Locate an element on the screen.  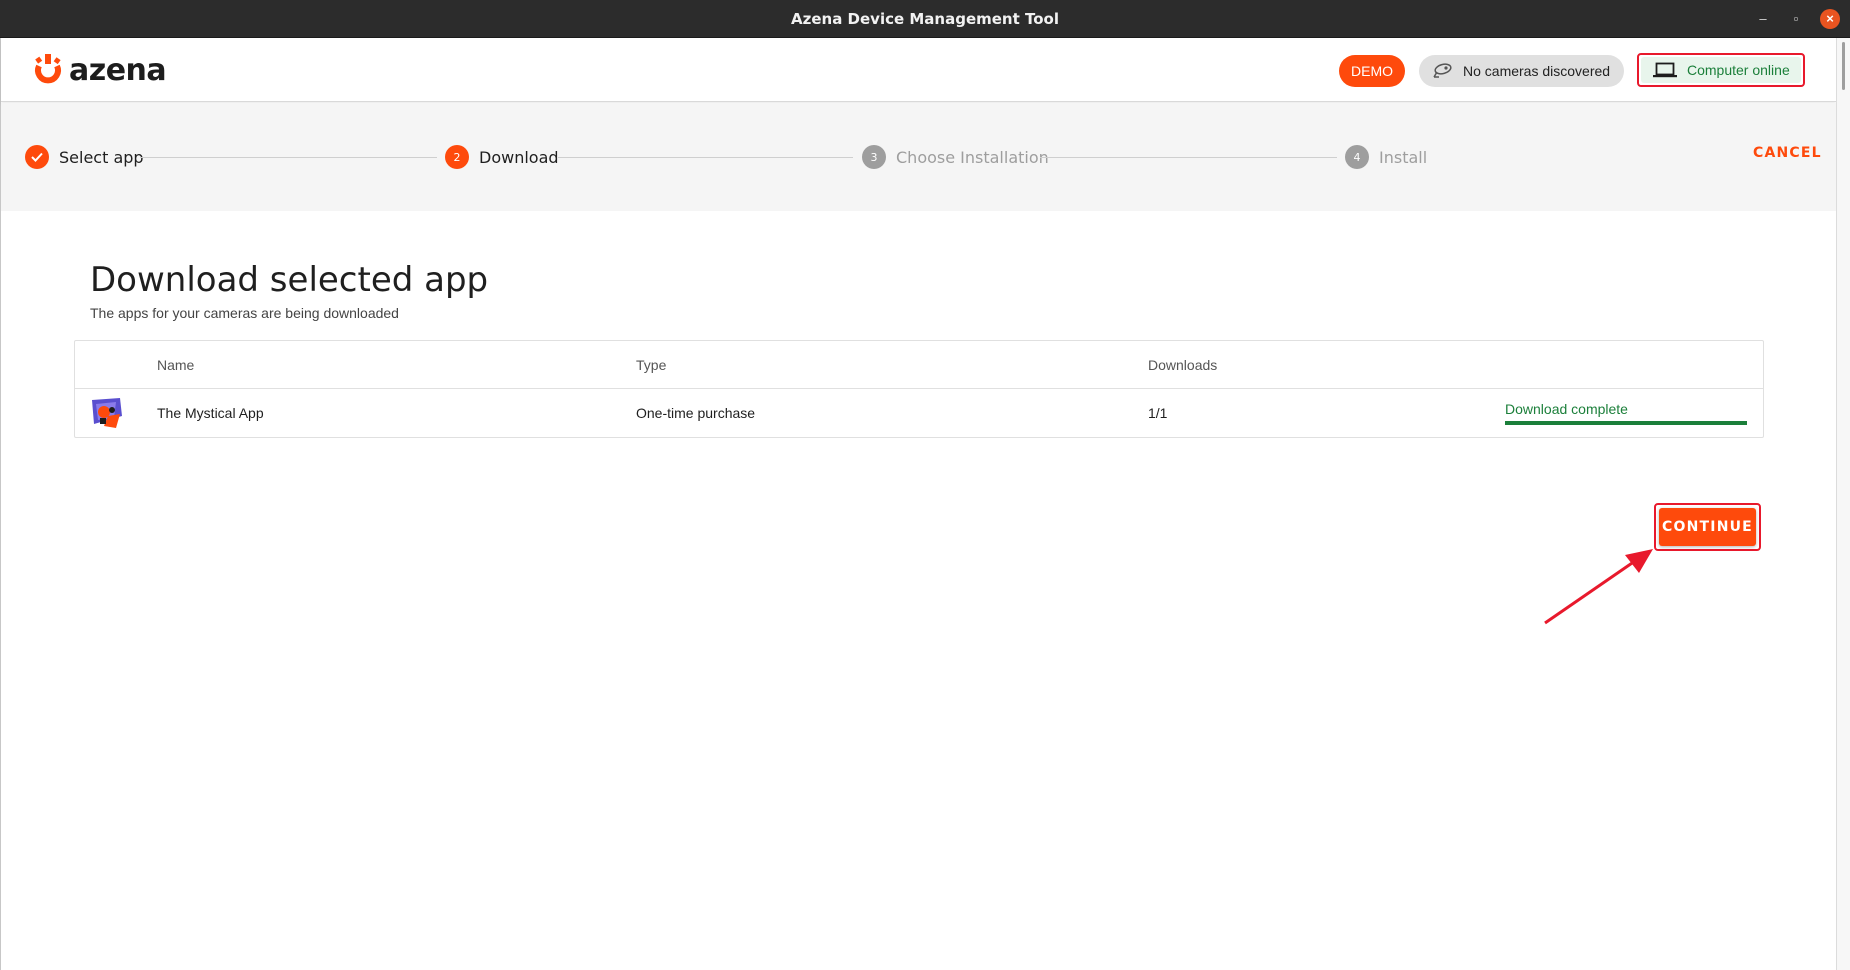
download-count: 1/1 is located at coordinates (1158, 413).